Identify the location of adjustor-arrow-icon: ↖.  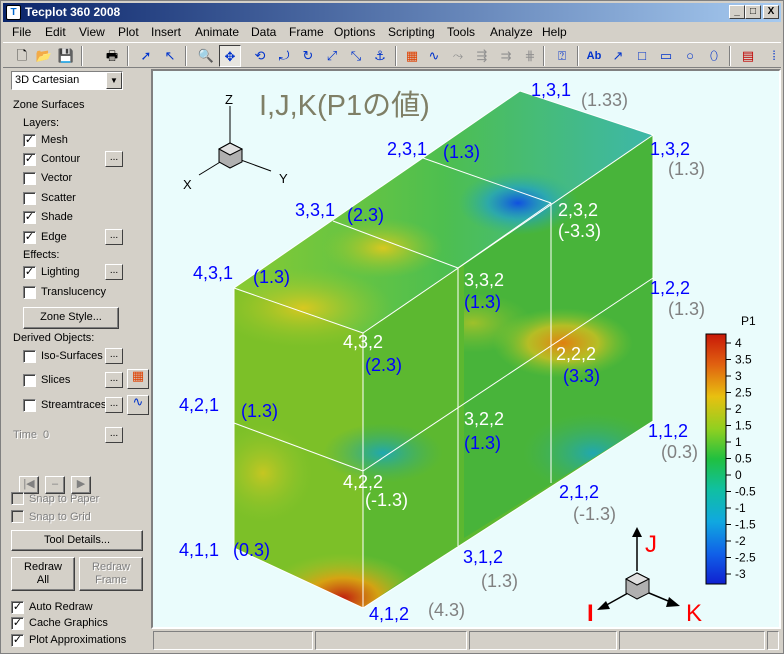
(170, 56).